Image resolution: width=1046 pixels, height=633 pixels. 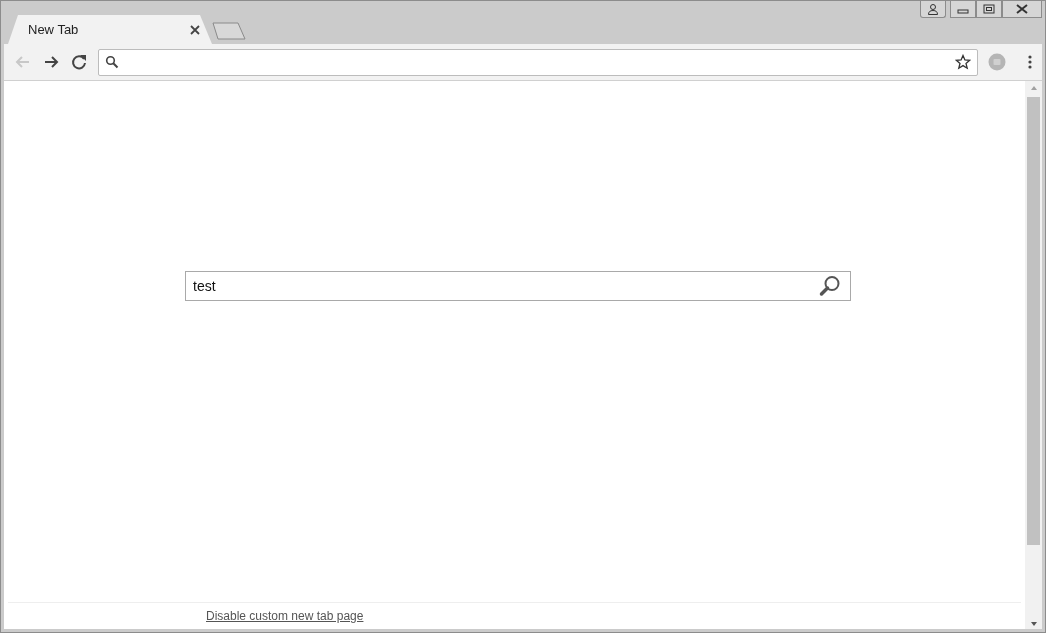 I want to click on profile-button, so click(x=933, y=9).